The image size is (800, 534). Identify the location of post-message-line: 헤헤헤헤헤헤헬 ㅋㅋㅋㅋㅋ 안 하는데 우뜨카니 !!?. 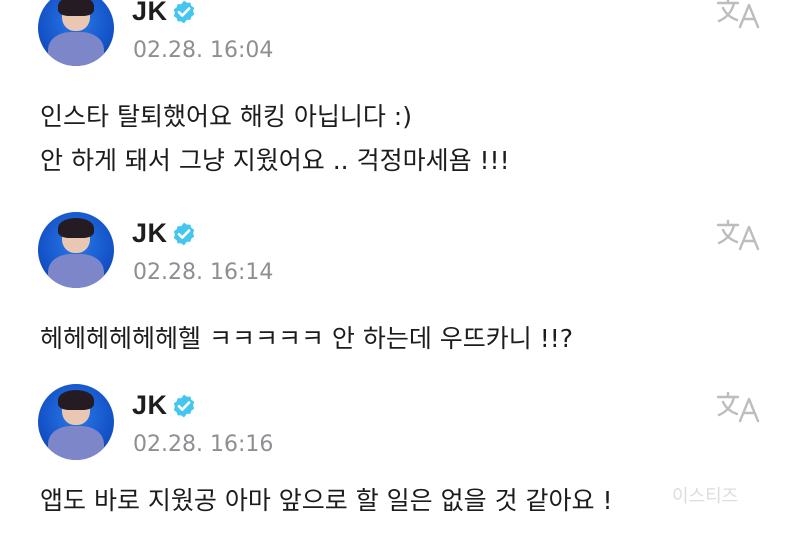
(307, 338).